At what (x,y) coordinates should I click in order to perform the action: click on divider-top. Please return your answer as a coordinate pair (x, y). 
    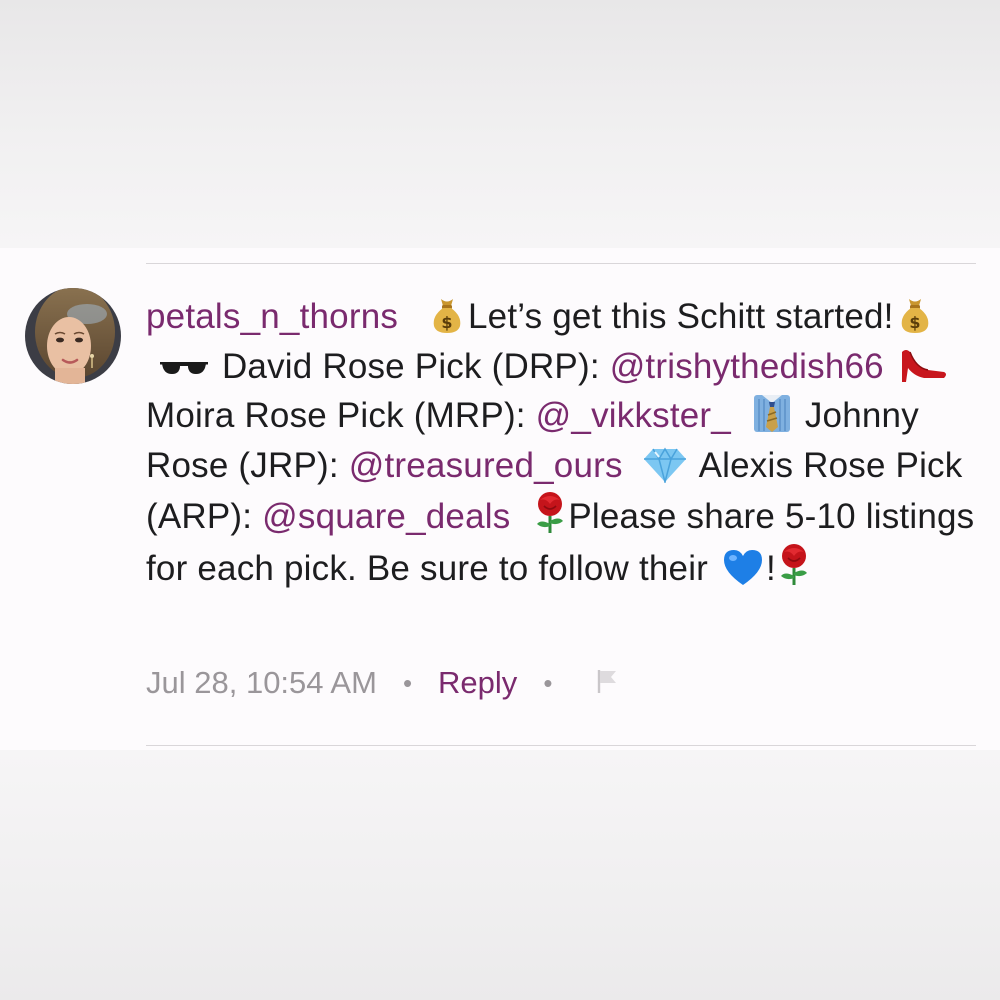
    Looking at the image, I should click on (561, 263).